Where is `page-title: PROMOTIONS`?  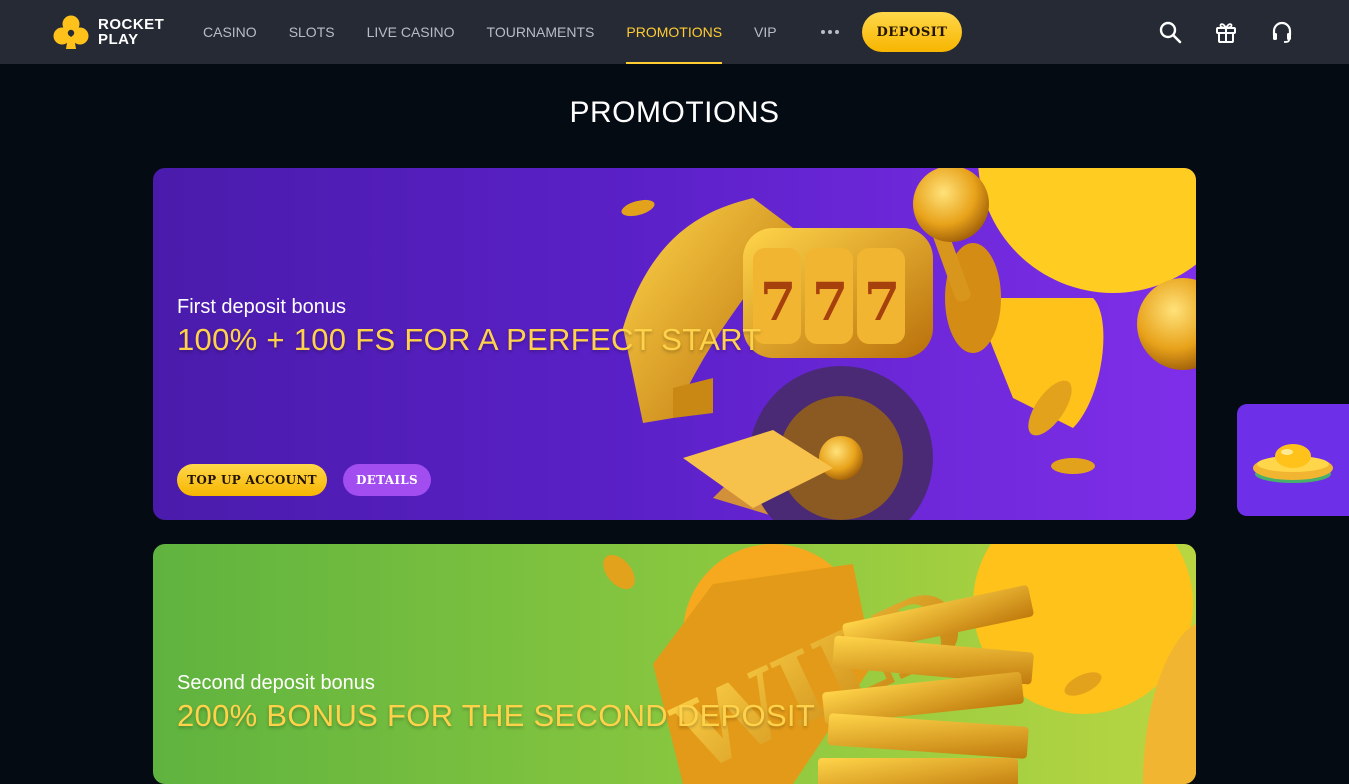 page-title: PROMOTIONS is located at coordinates (674, 112).